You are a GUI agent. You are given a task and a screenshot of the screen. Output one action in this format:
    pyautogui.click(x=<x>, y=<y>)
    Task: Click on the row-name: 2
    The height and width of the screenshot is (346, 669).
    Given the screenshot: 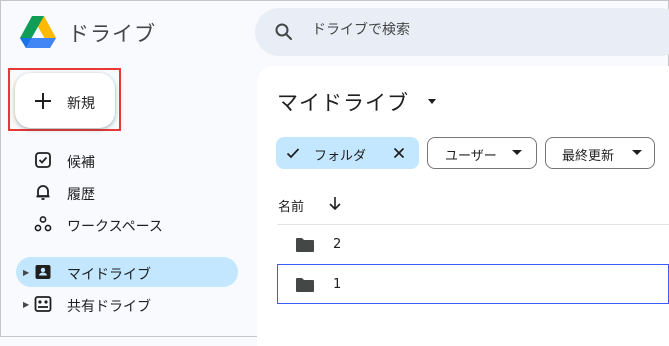 What is the action you would take?
    pyautogui.click(x=337, y=244)
    